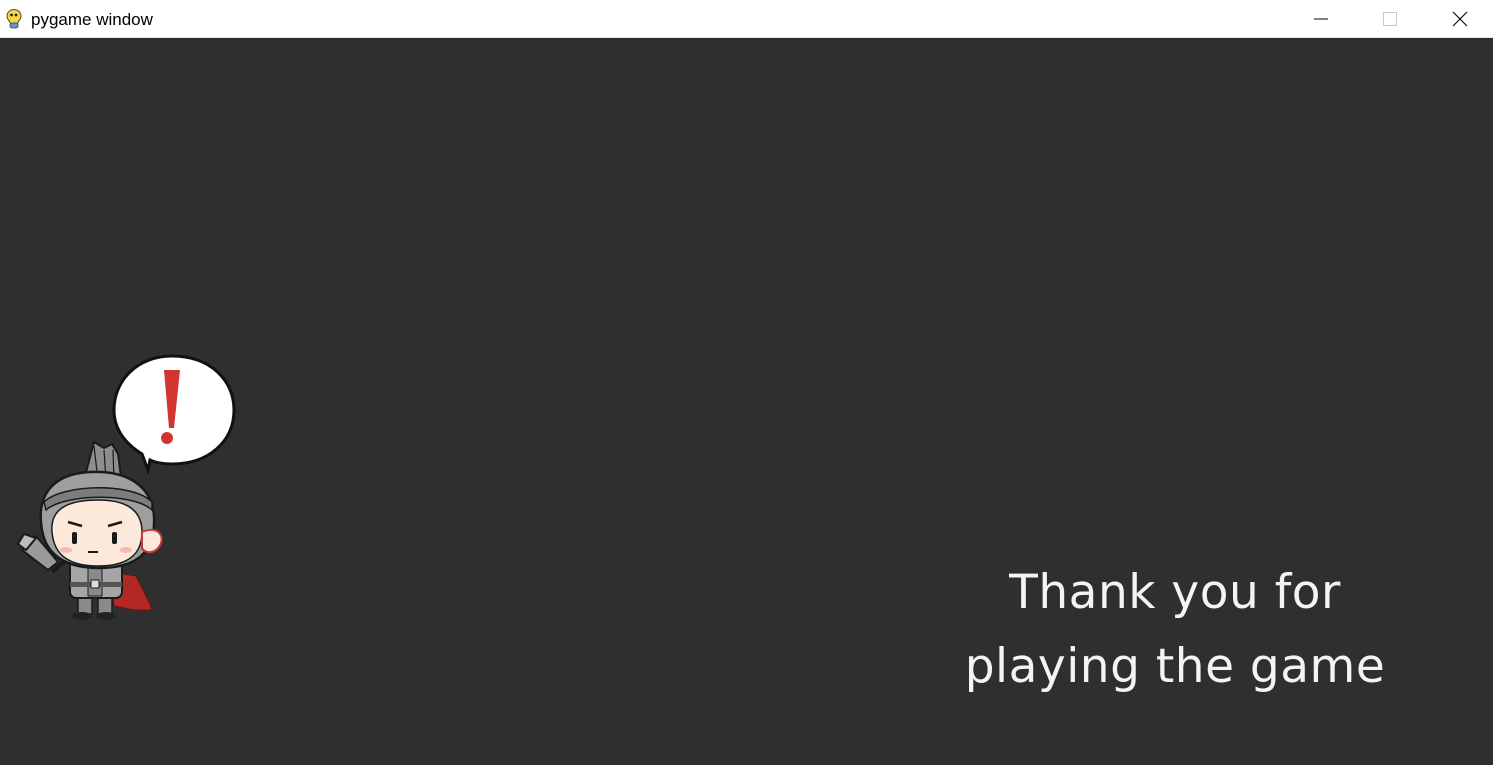  Describe the element at coordinates (746, 19) in the screenshot. I see `window-titlebar: pygame window` at that location.